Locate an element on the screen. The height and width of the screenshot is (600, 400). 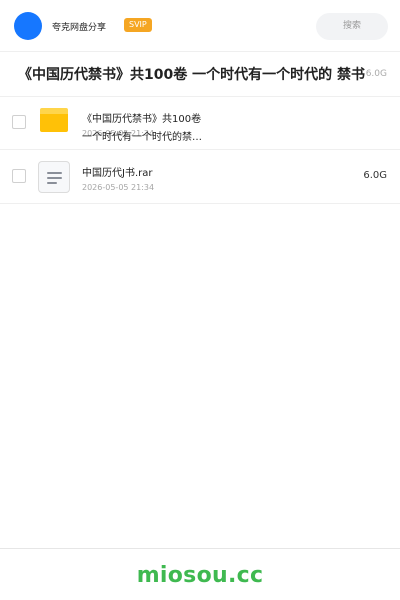
file-name: 中国历代J书.rar is located at coordinates (117, 173).